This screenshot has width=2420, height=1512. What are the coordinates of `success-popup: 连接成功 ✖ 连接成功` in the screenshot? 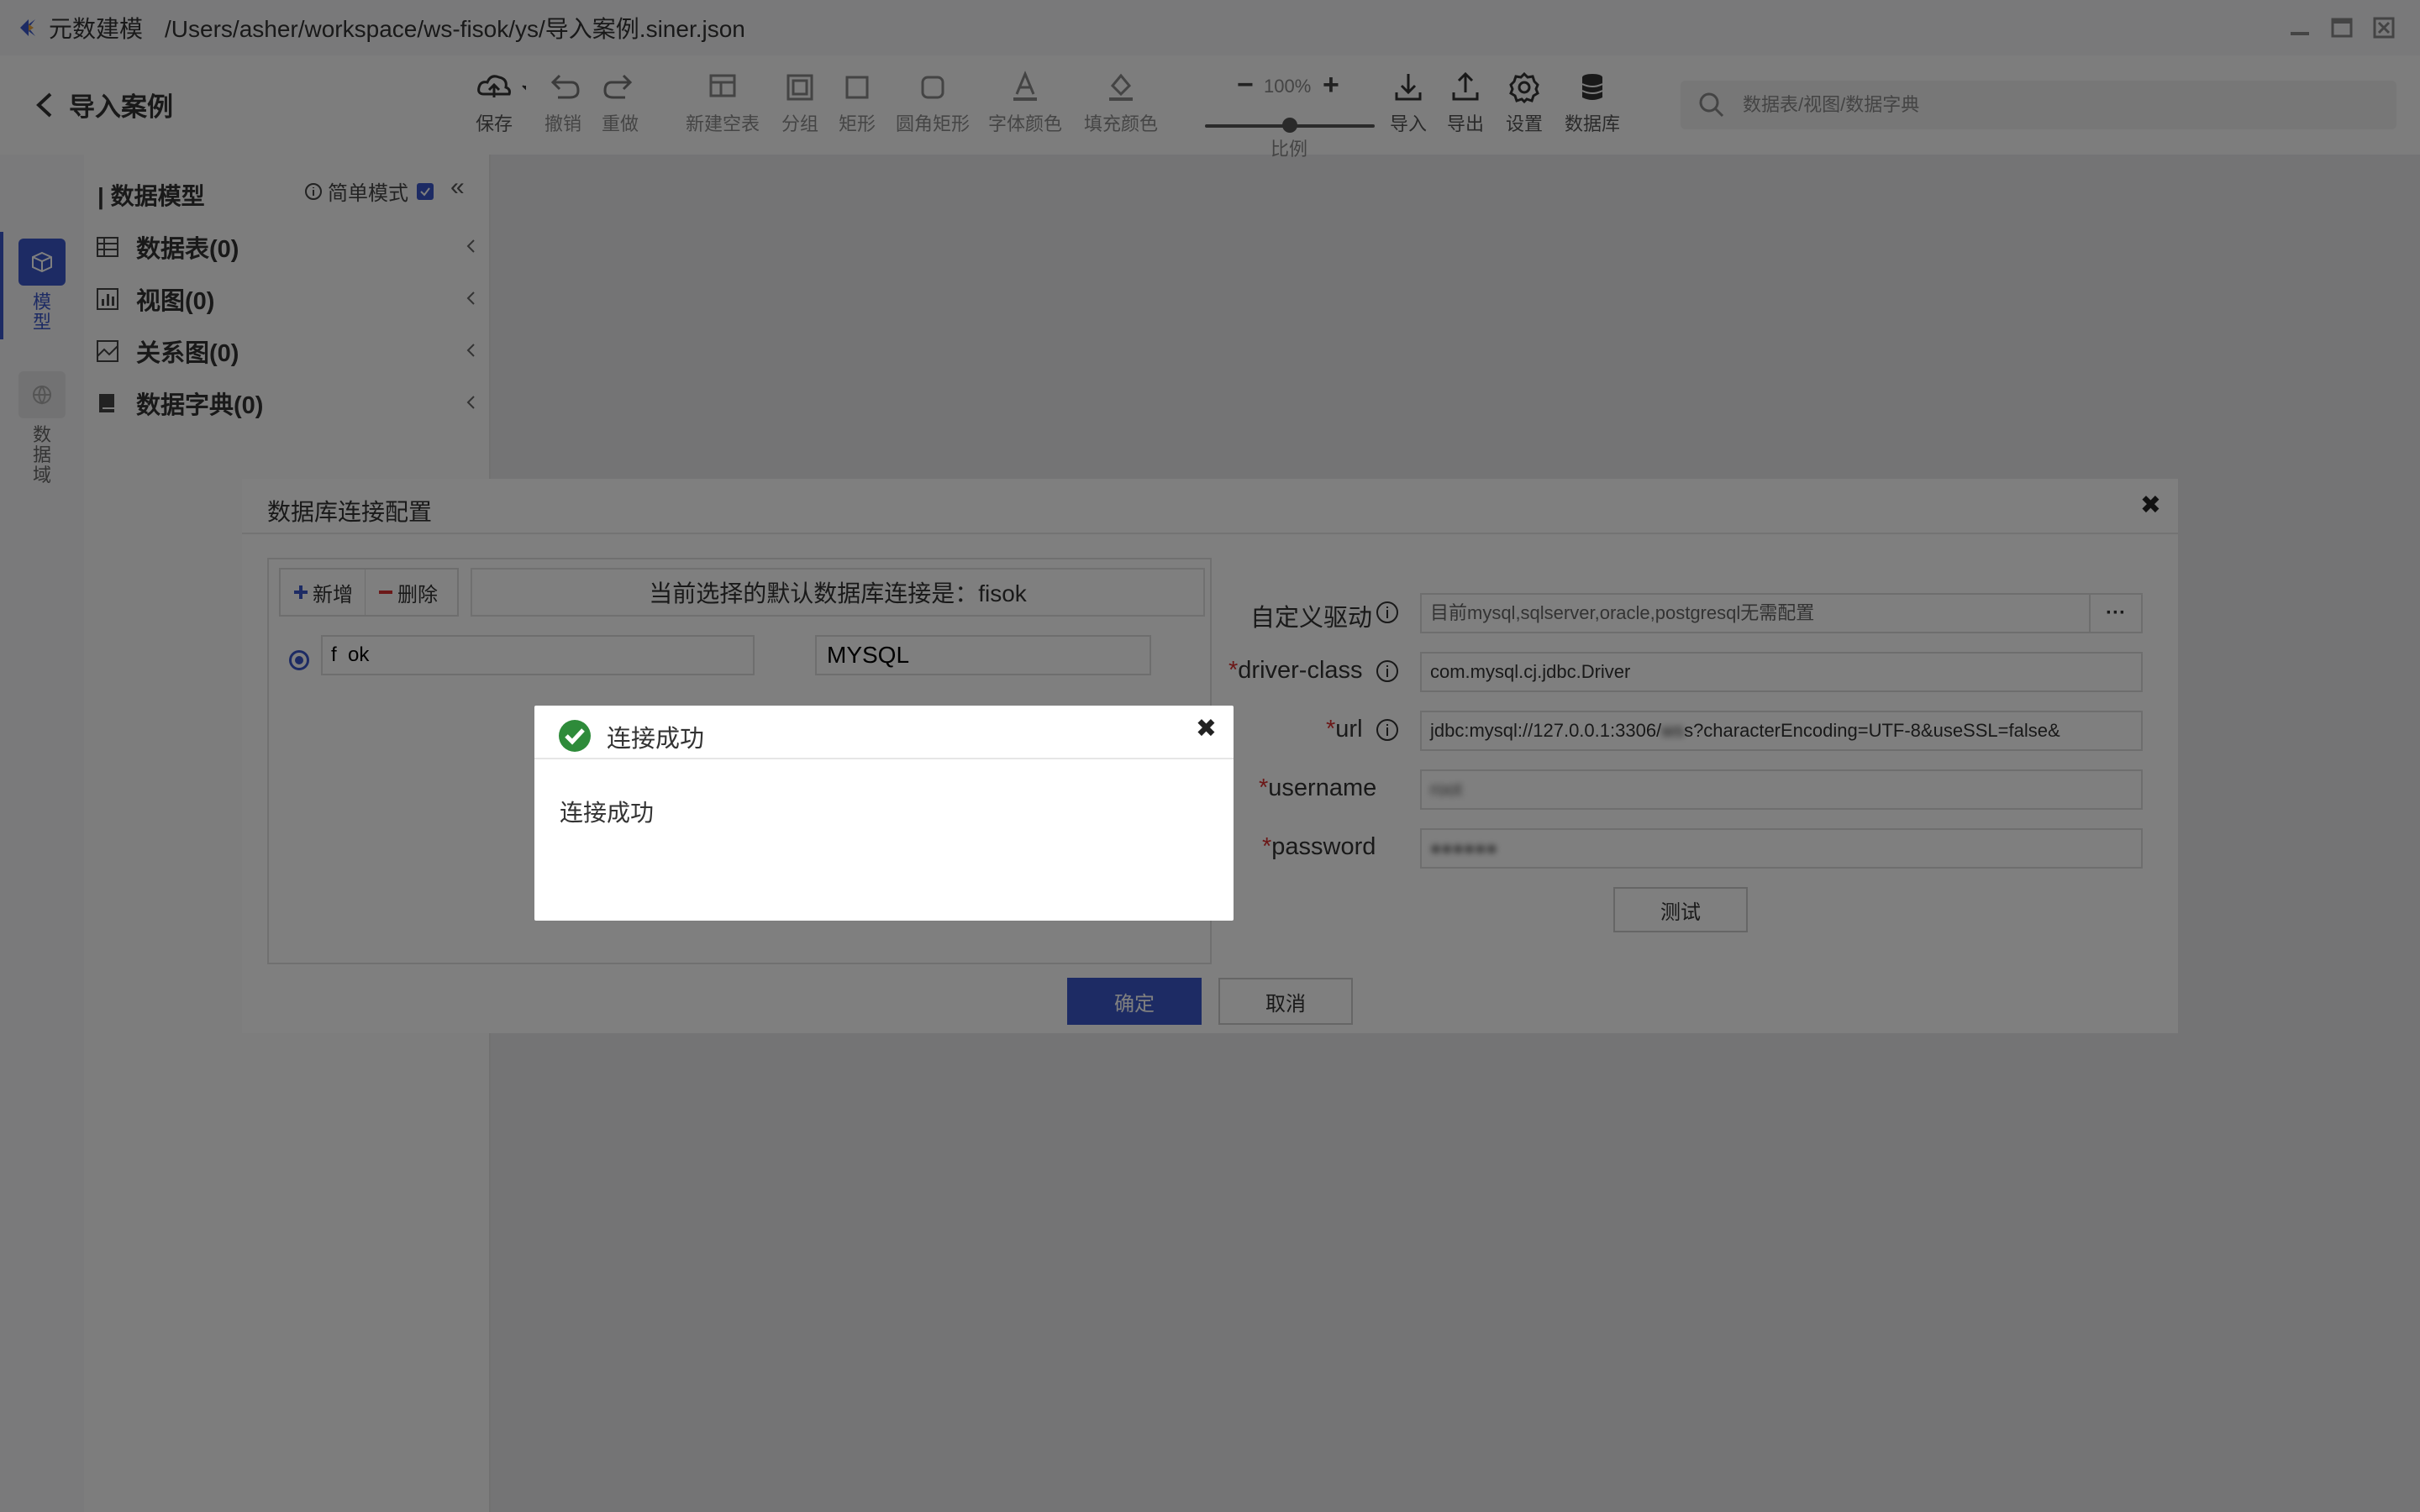 It's located at (884, 813).